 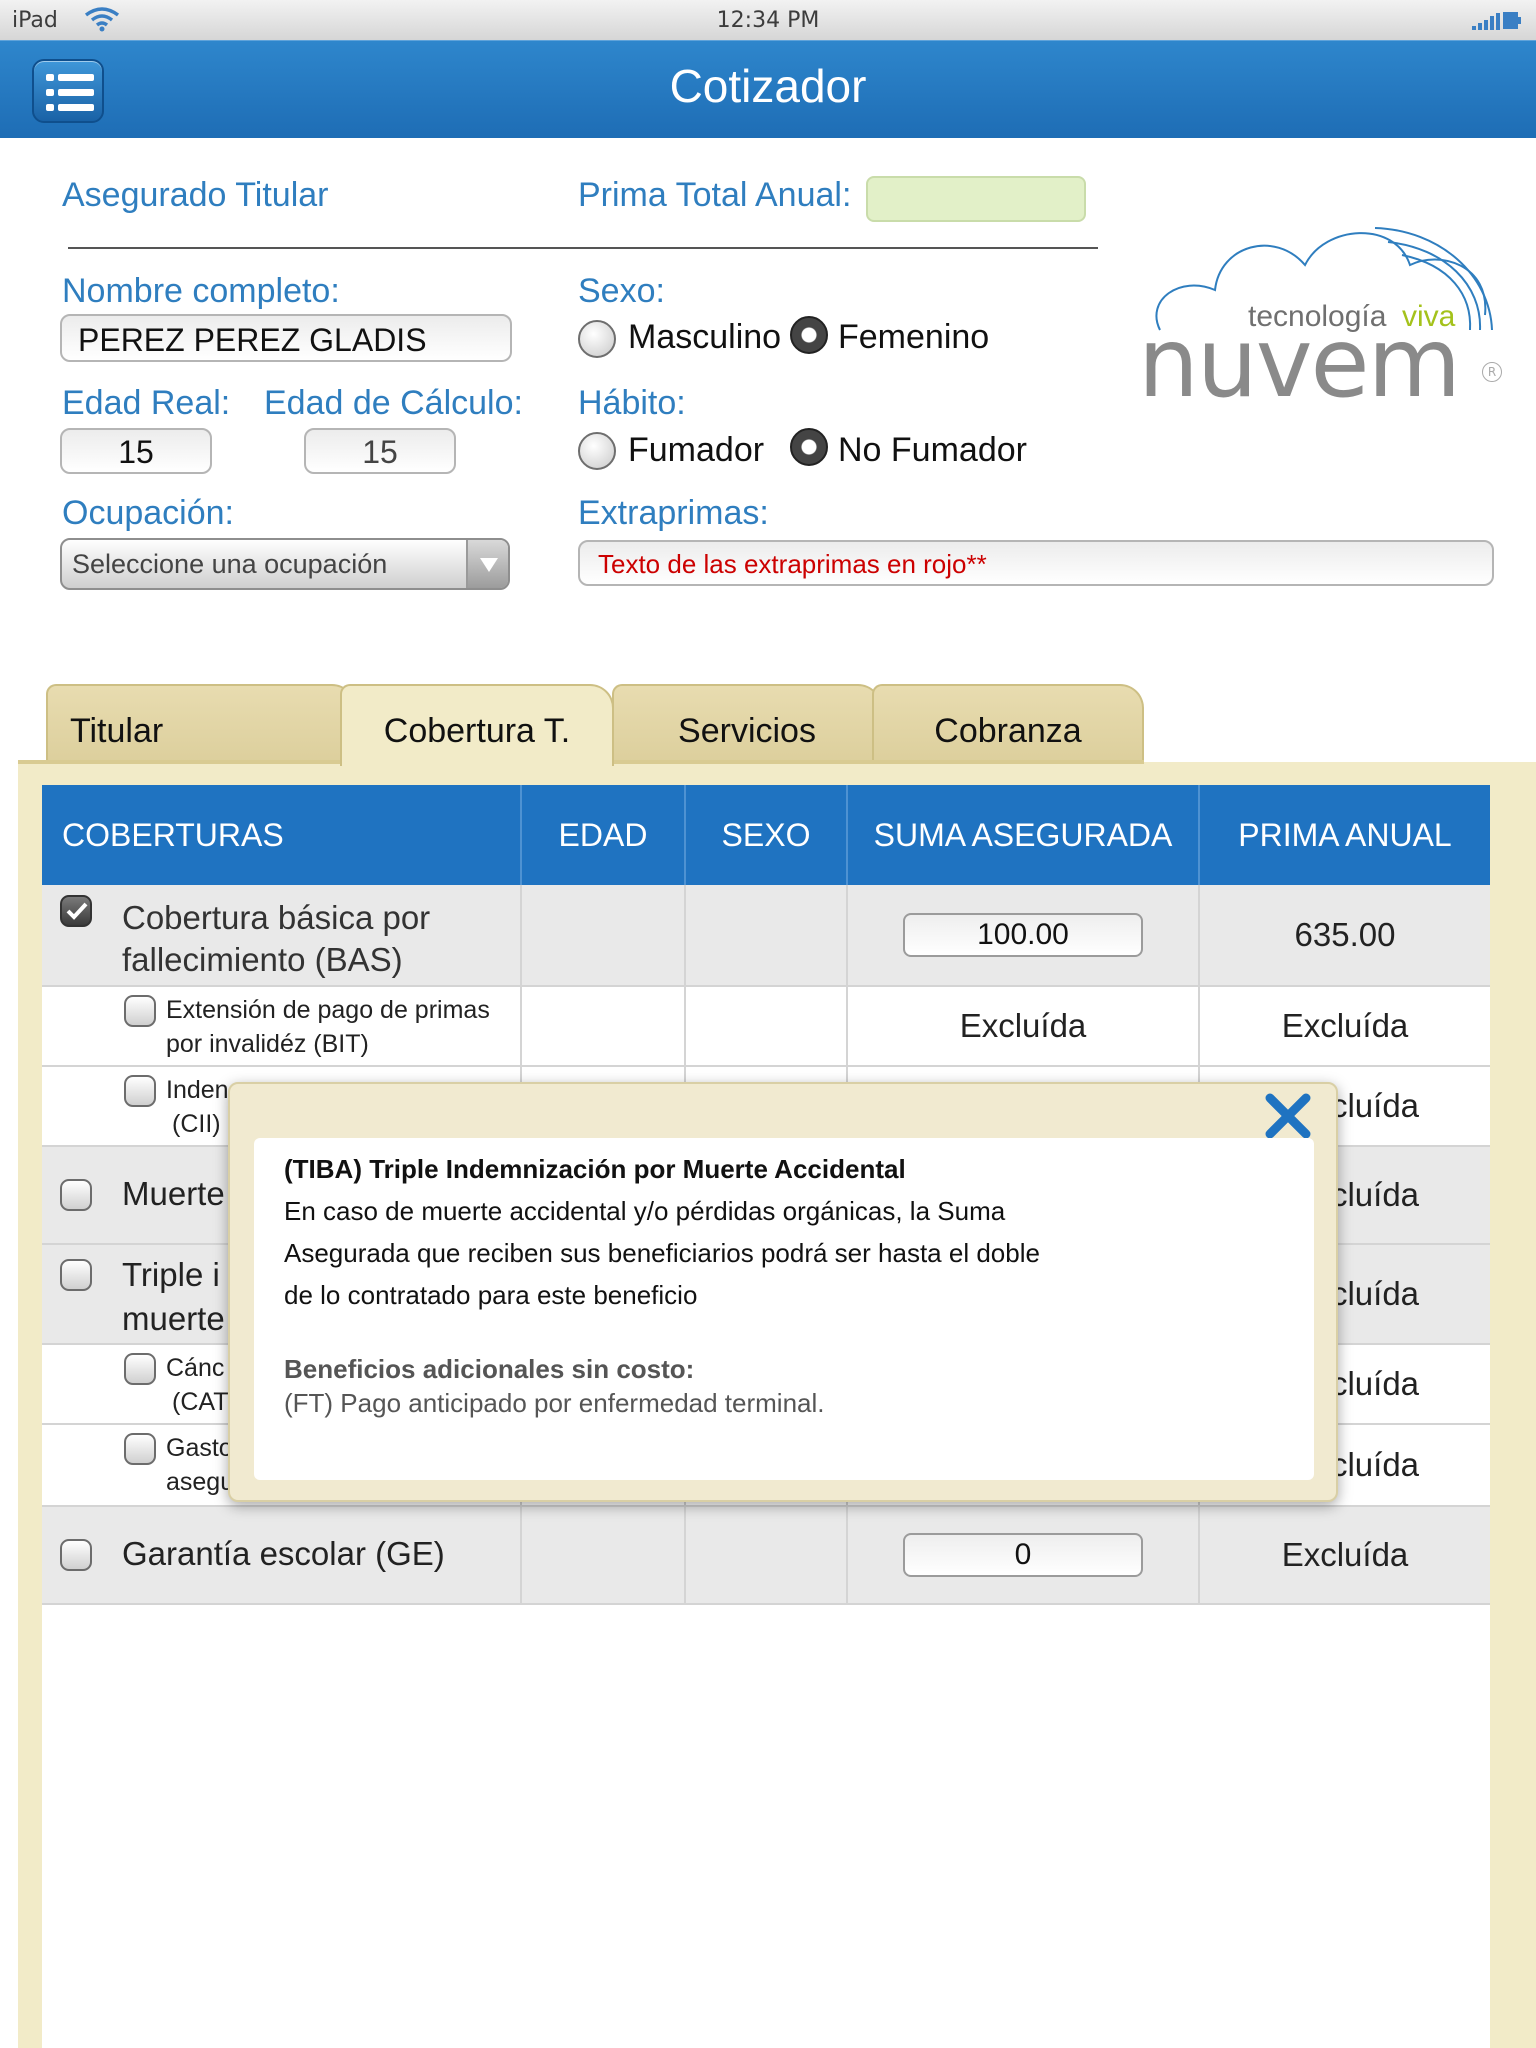 I want to click on close-icon, so click(x=1288, y=1116).